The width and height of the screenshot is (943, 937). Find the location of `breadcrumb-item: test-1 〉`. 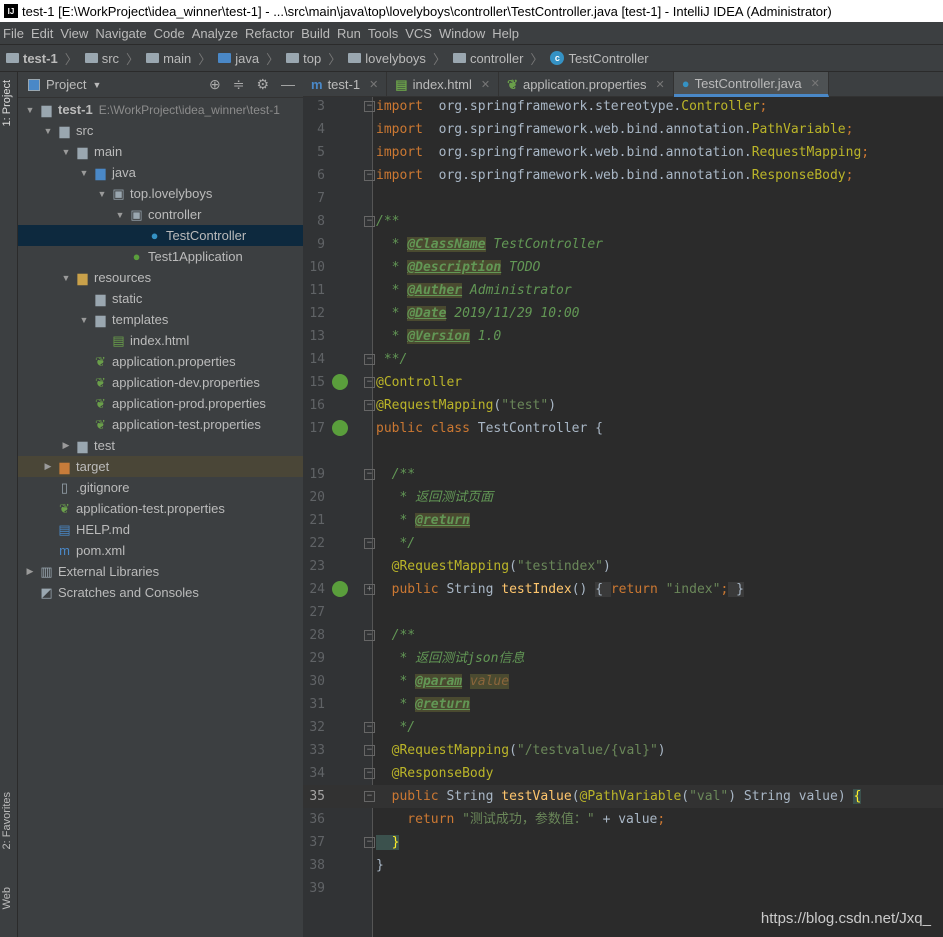

breadcrumb-item: test-1 〉 is located at coordinates (43, 58).